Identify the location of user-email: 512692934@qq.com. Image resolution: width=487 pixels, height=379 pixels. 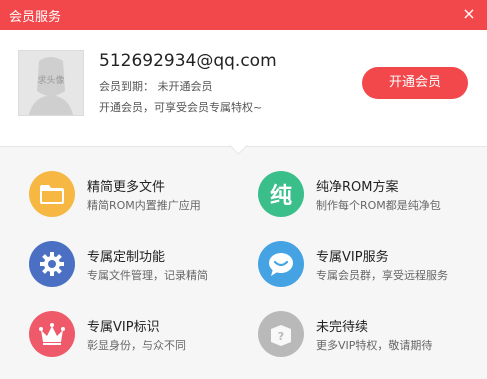
(188, 61).